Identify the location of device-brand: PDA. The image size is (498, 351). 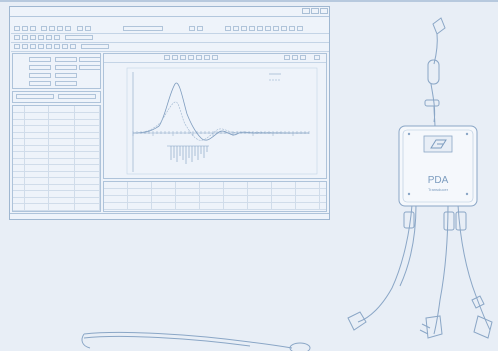
(438, 180).